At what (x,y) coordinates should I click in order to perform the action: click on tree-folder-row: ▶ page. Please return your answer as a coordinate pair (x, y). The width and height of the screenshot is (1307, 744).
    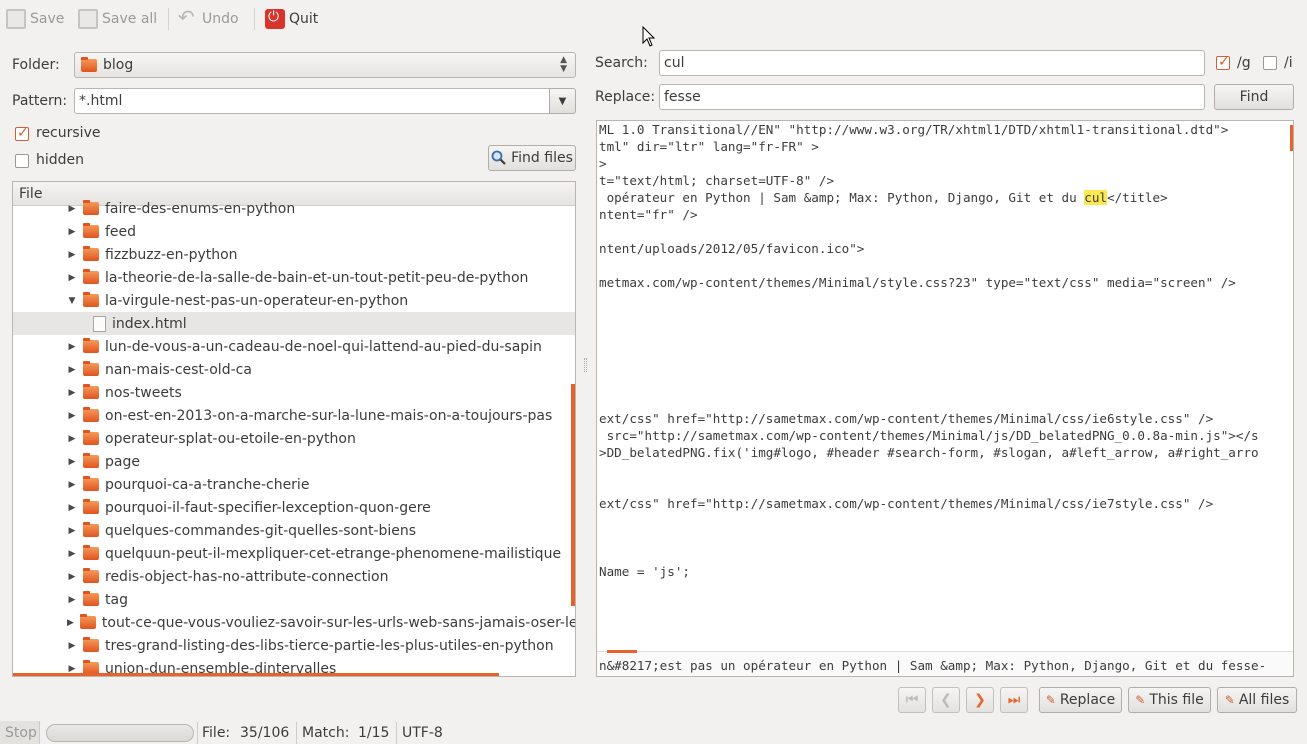
    Looking at the image, I should click on (294, 461).